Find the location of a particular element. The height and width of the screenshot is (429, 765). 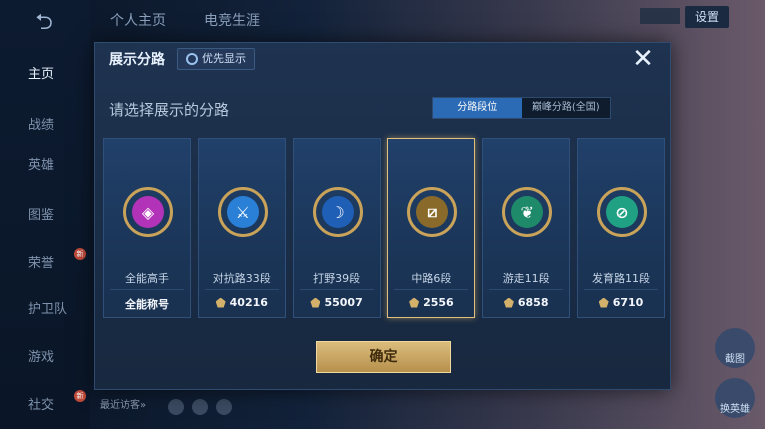

sidebar: ⮌ 主页 战绩 英雄 图鉴 荣誉新护卫队 游戏 社交新 is located at coordinates (45, 214).